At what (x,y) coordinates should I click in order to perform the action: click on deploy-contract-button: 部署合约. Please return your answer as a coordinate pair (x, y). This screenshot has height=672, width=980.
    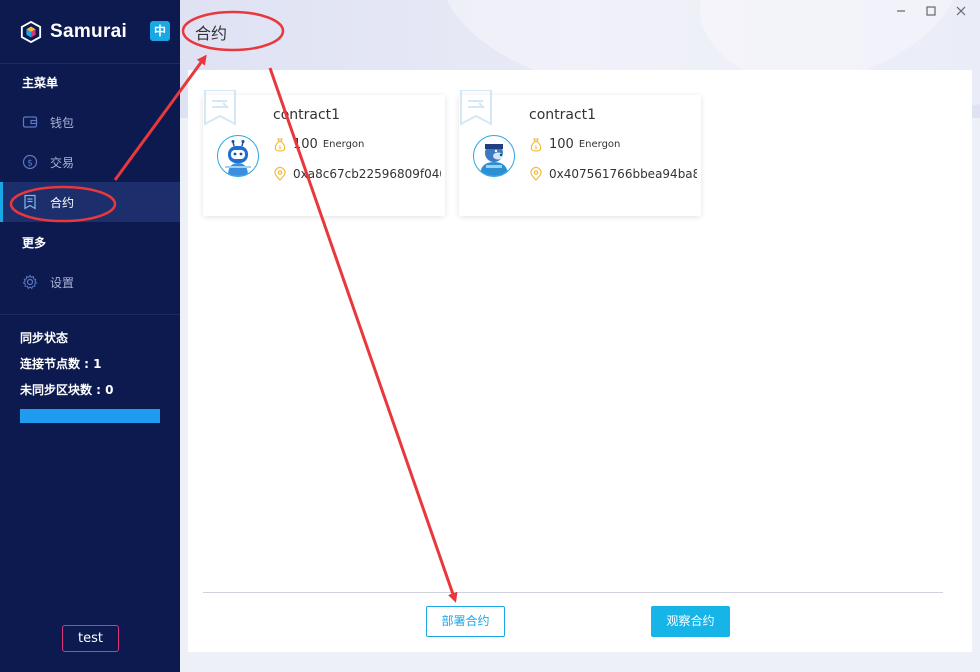
    Looking at the image, I should click on (465, 621).